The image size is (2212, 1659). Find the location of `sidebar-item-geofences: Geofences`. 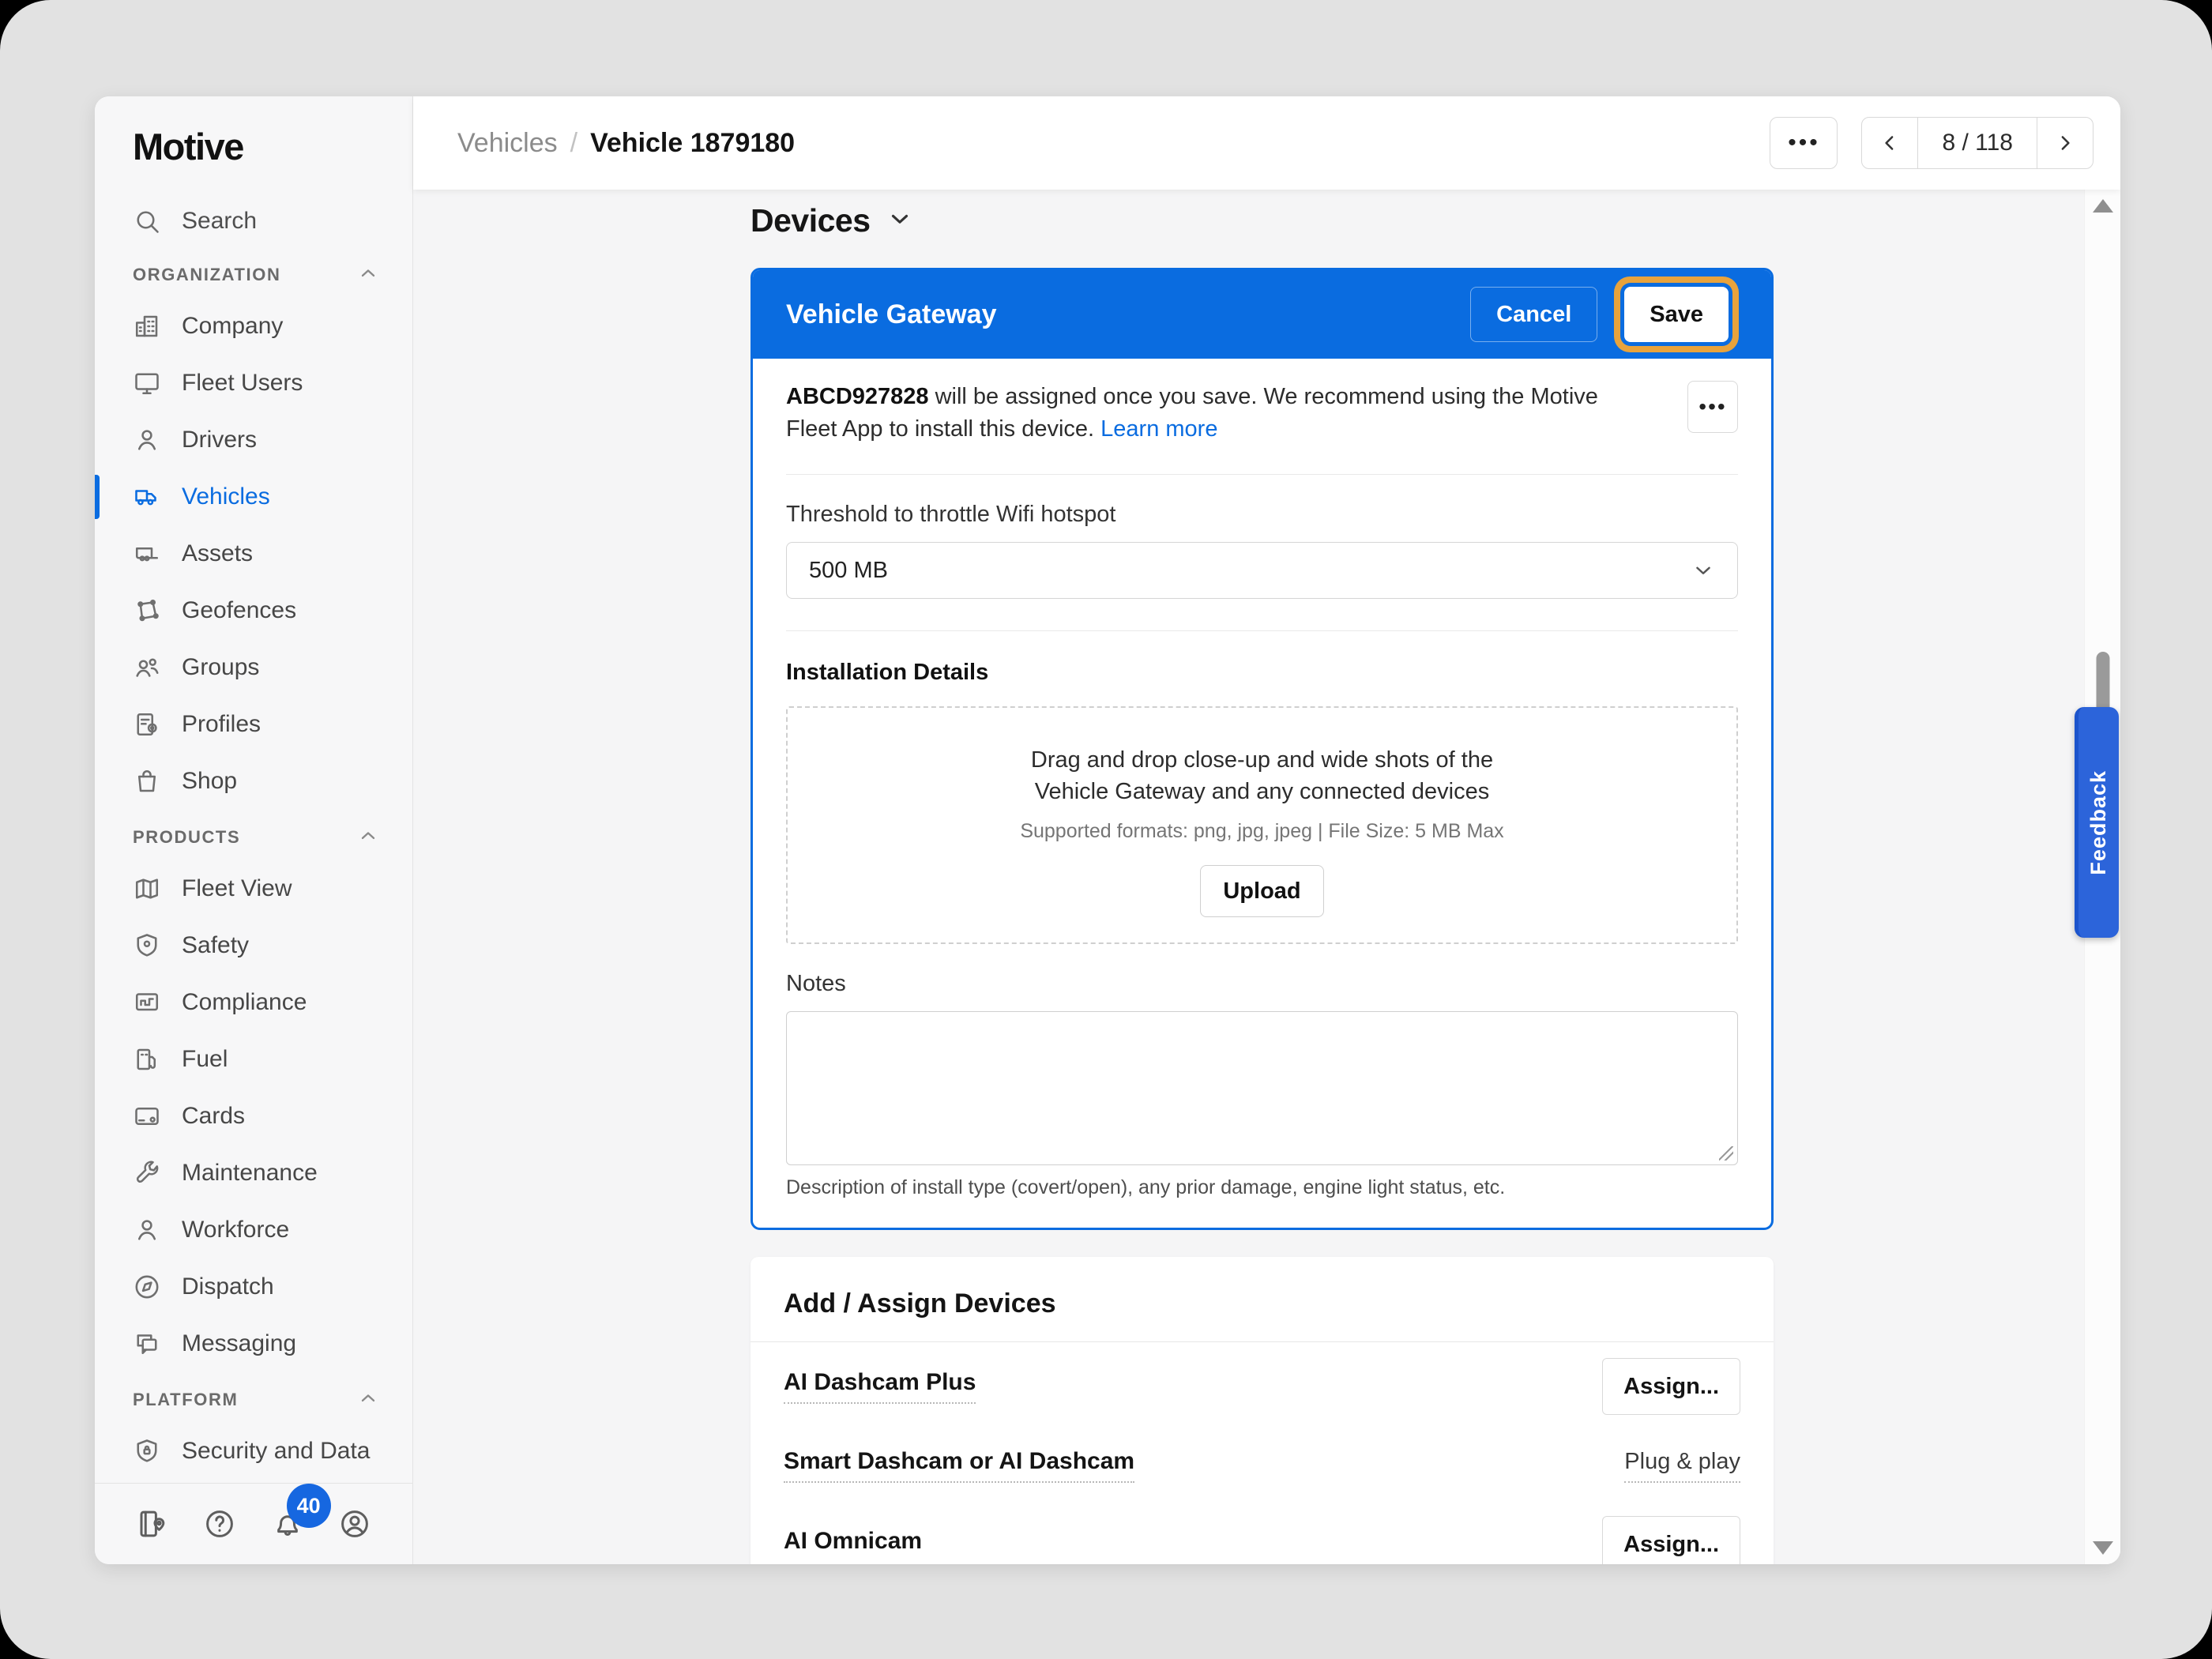

sidebar-item-geofences: Geofences is located at coordinates (254, 611).